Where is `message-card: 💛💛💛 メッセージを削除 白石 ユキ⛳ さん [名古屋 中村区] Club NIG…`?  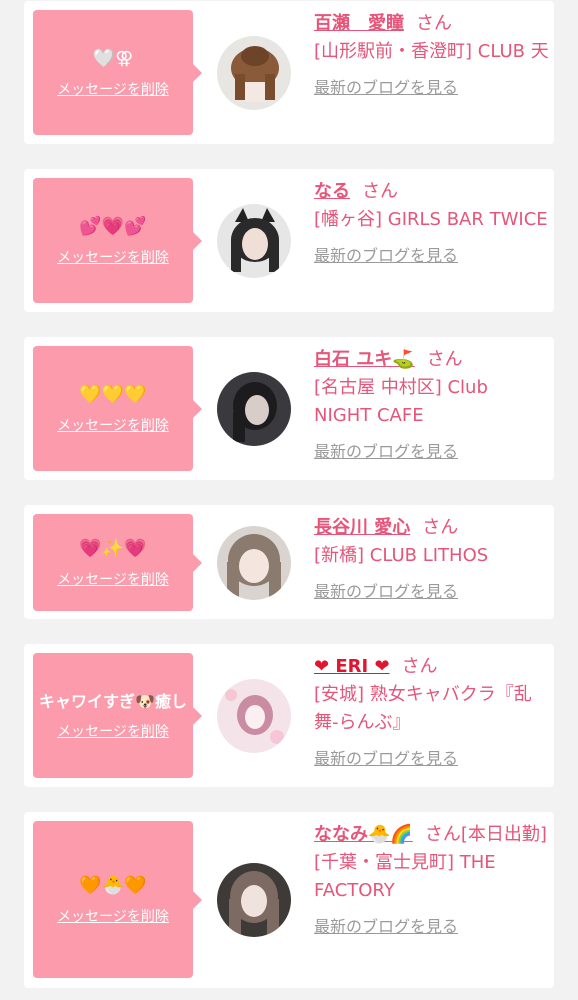
message-card: 💛💛💛 メッセージを削除 白石 ユキ⛳ さん [名古屋 中村区] Club NIG… is located at coordinates (289, 408).